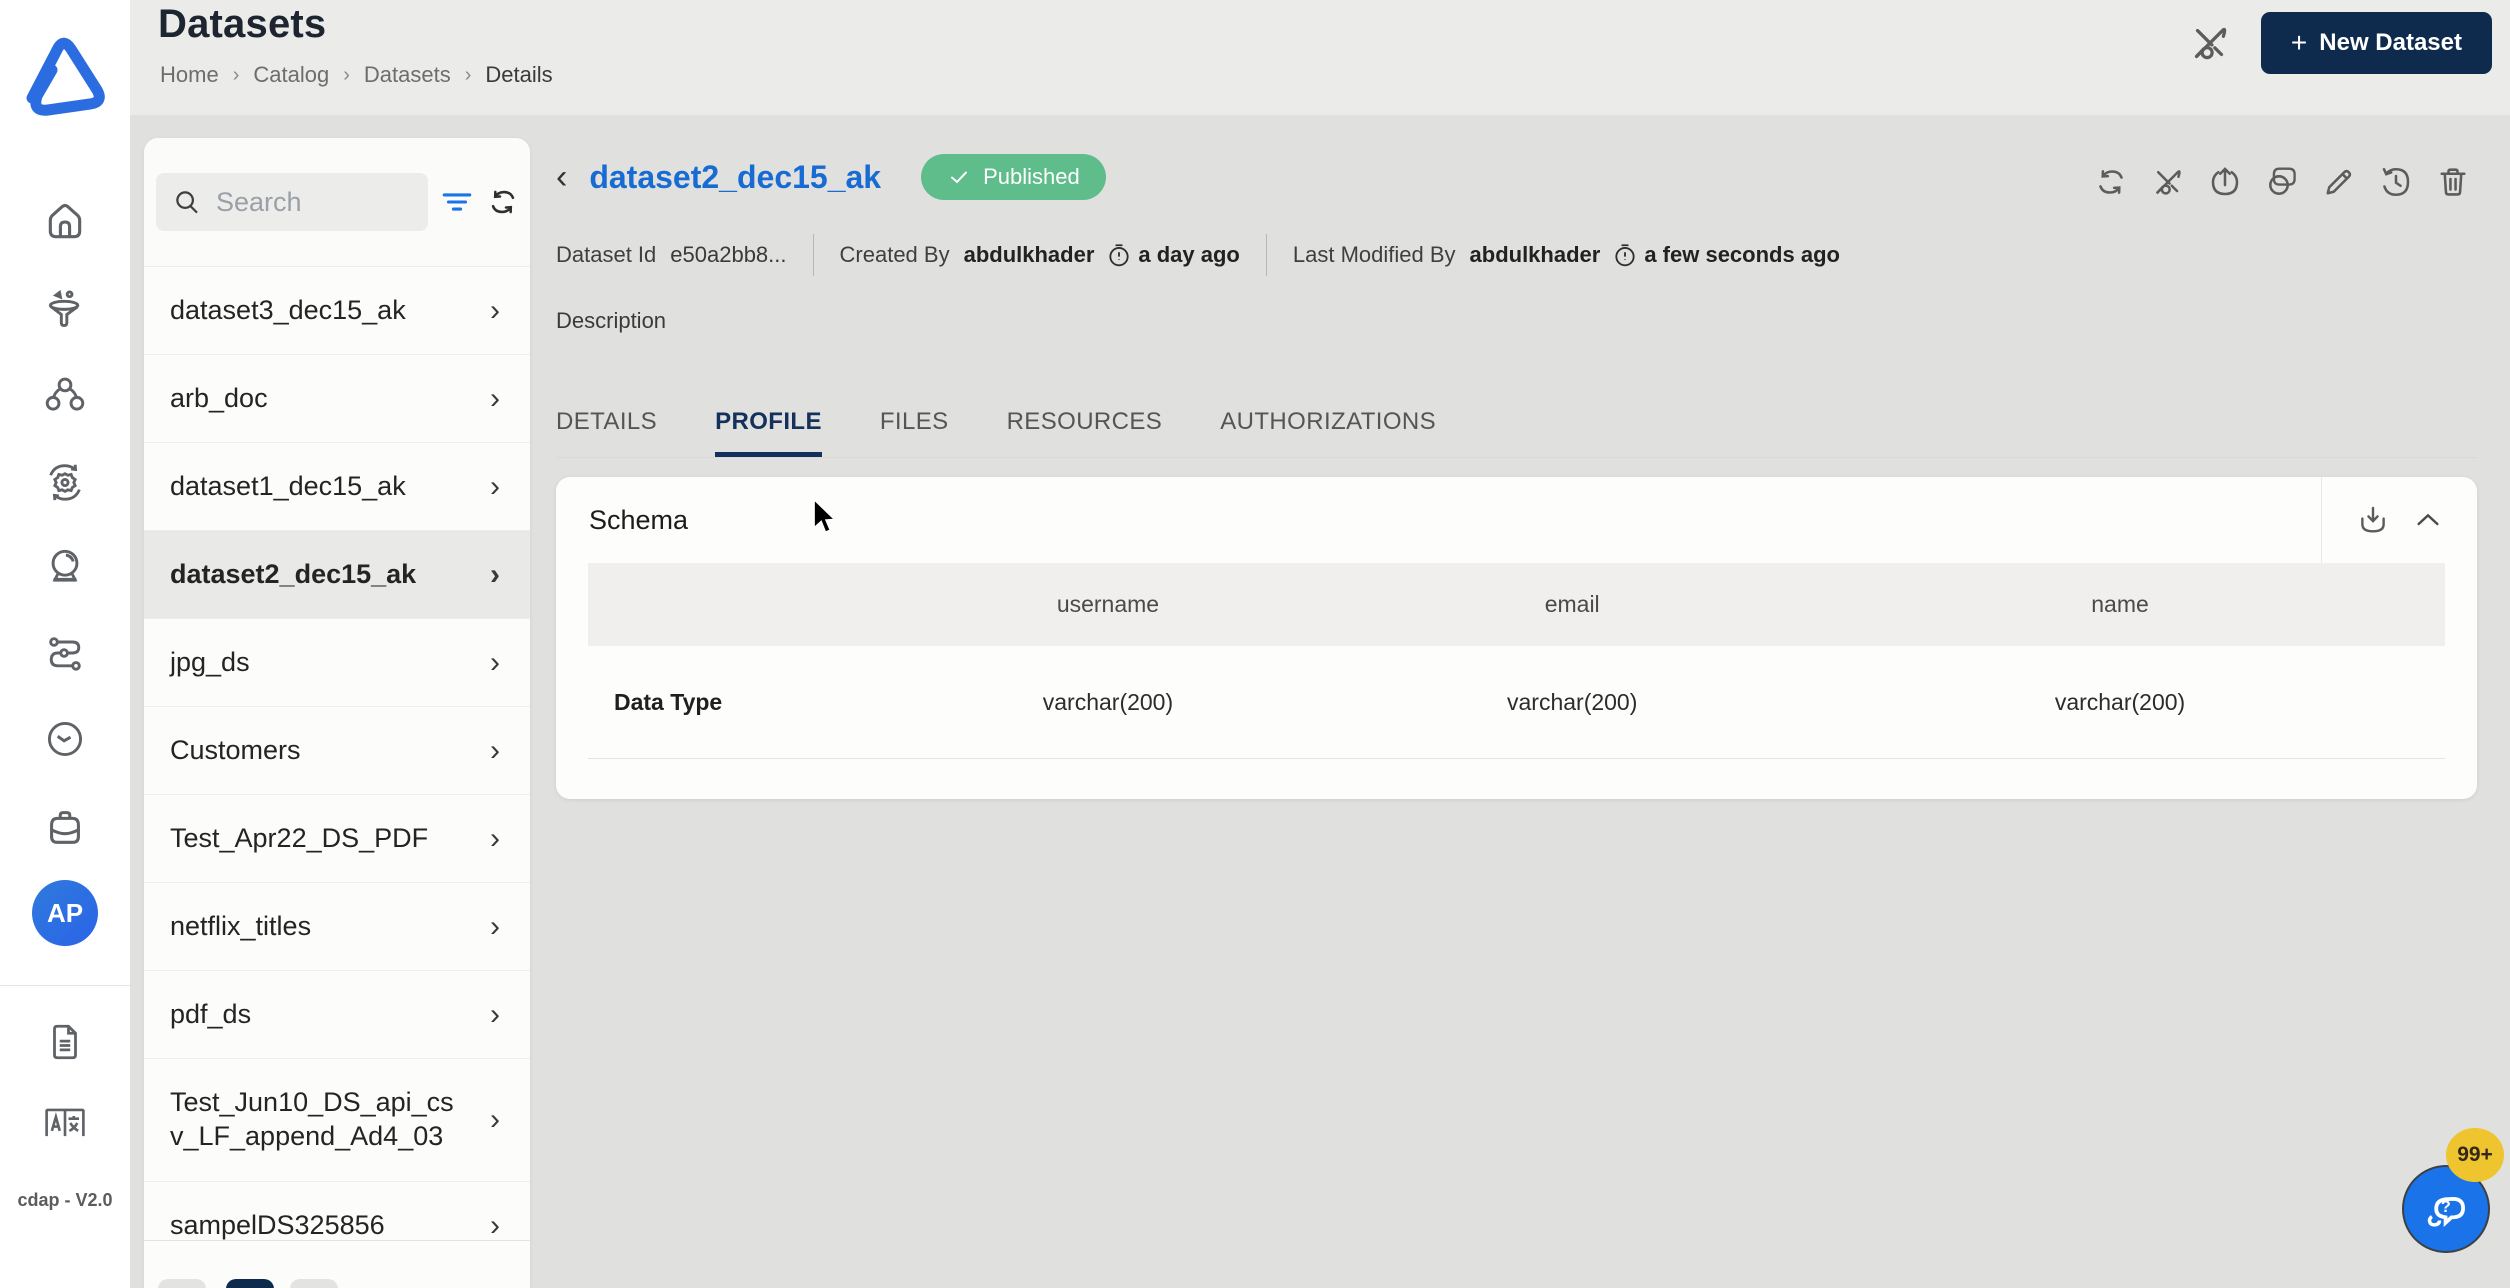 This screenshot has width=2510, height=1288. Describe the element at coordinates (337, 398) in the screenshot. I see `dataset-list-item: arb_doc ›` at that location.